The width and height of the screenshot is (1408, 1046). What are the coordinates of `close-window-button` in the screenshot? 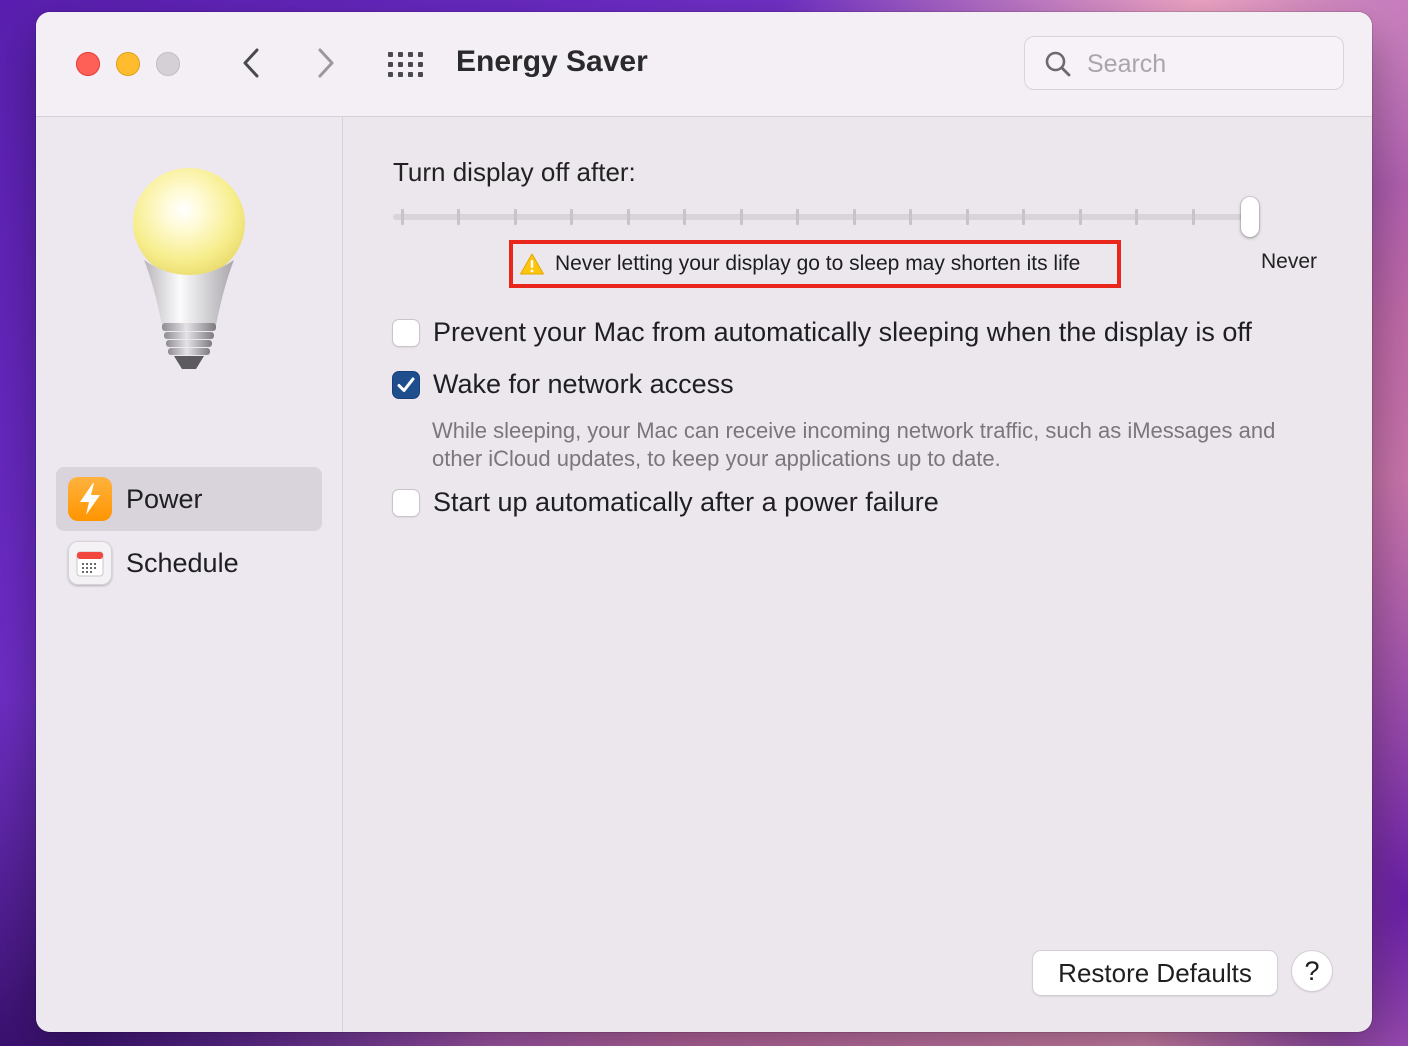 It's located at (88, 64).